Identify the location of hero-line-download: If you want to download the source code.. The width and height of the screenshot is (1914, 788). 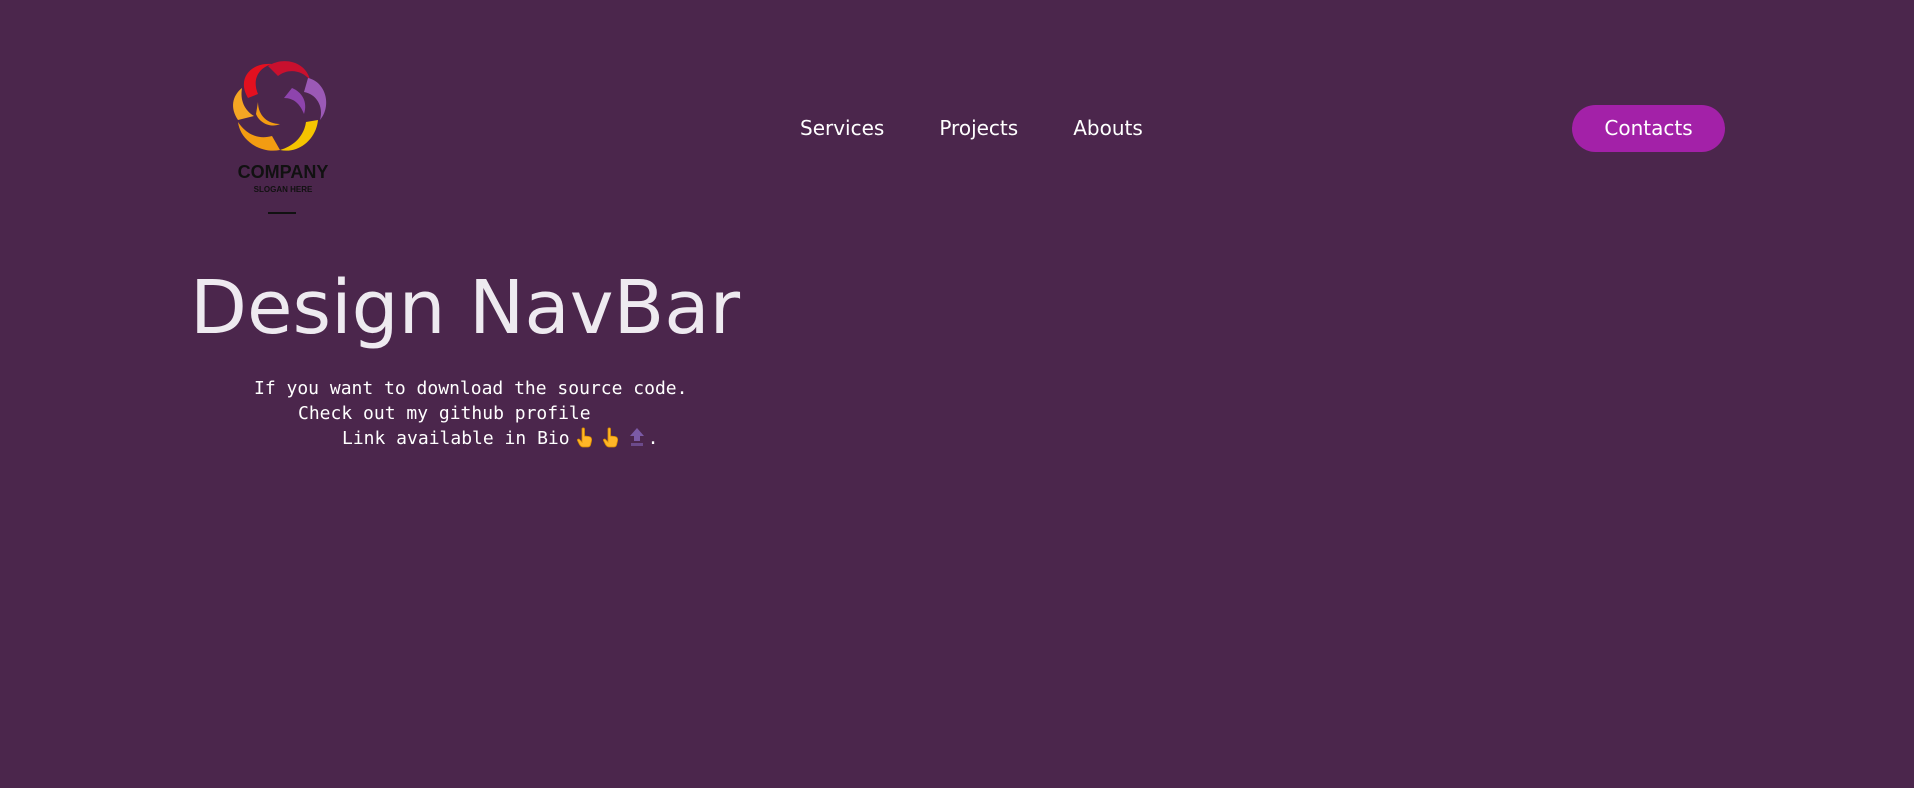
(471, 388).